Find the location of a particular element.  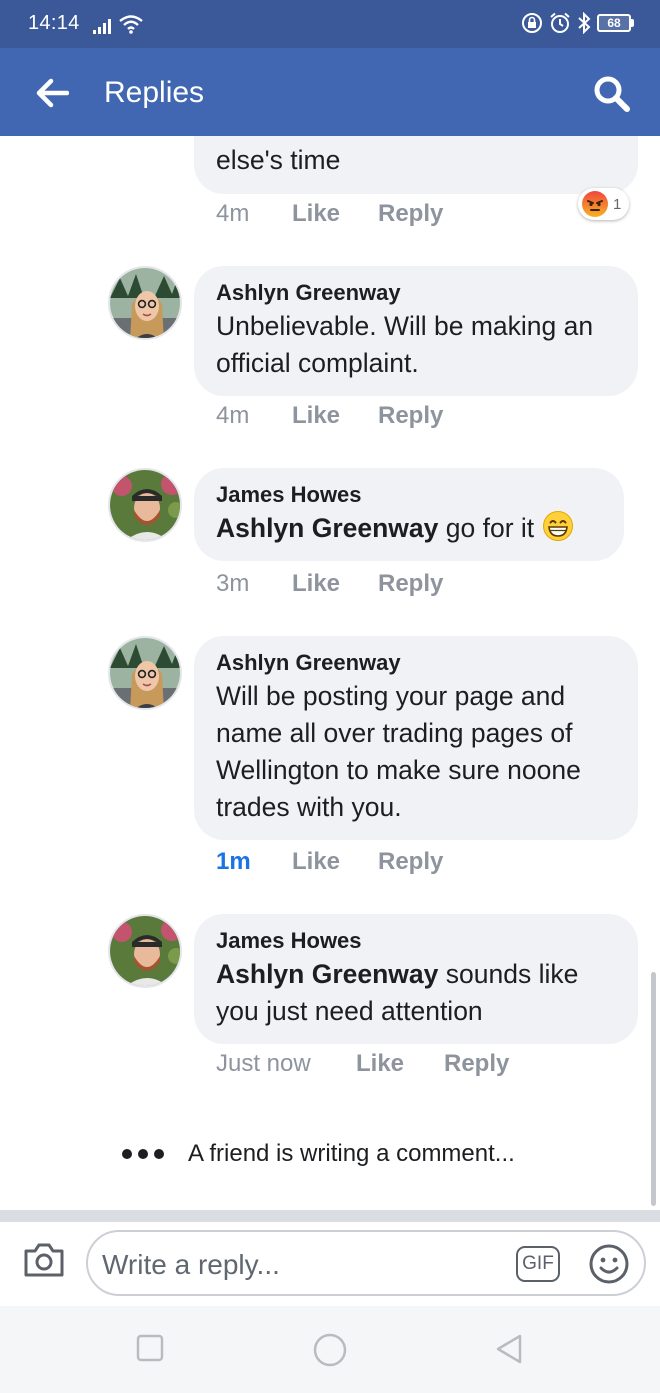

scrollbar is located at coordinates (653, 1089).